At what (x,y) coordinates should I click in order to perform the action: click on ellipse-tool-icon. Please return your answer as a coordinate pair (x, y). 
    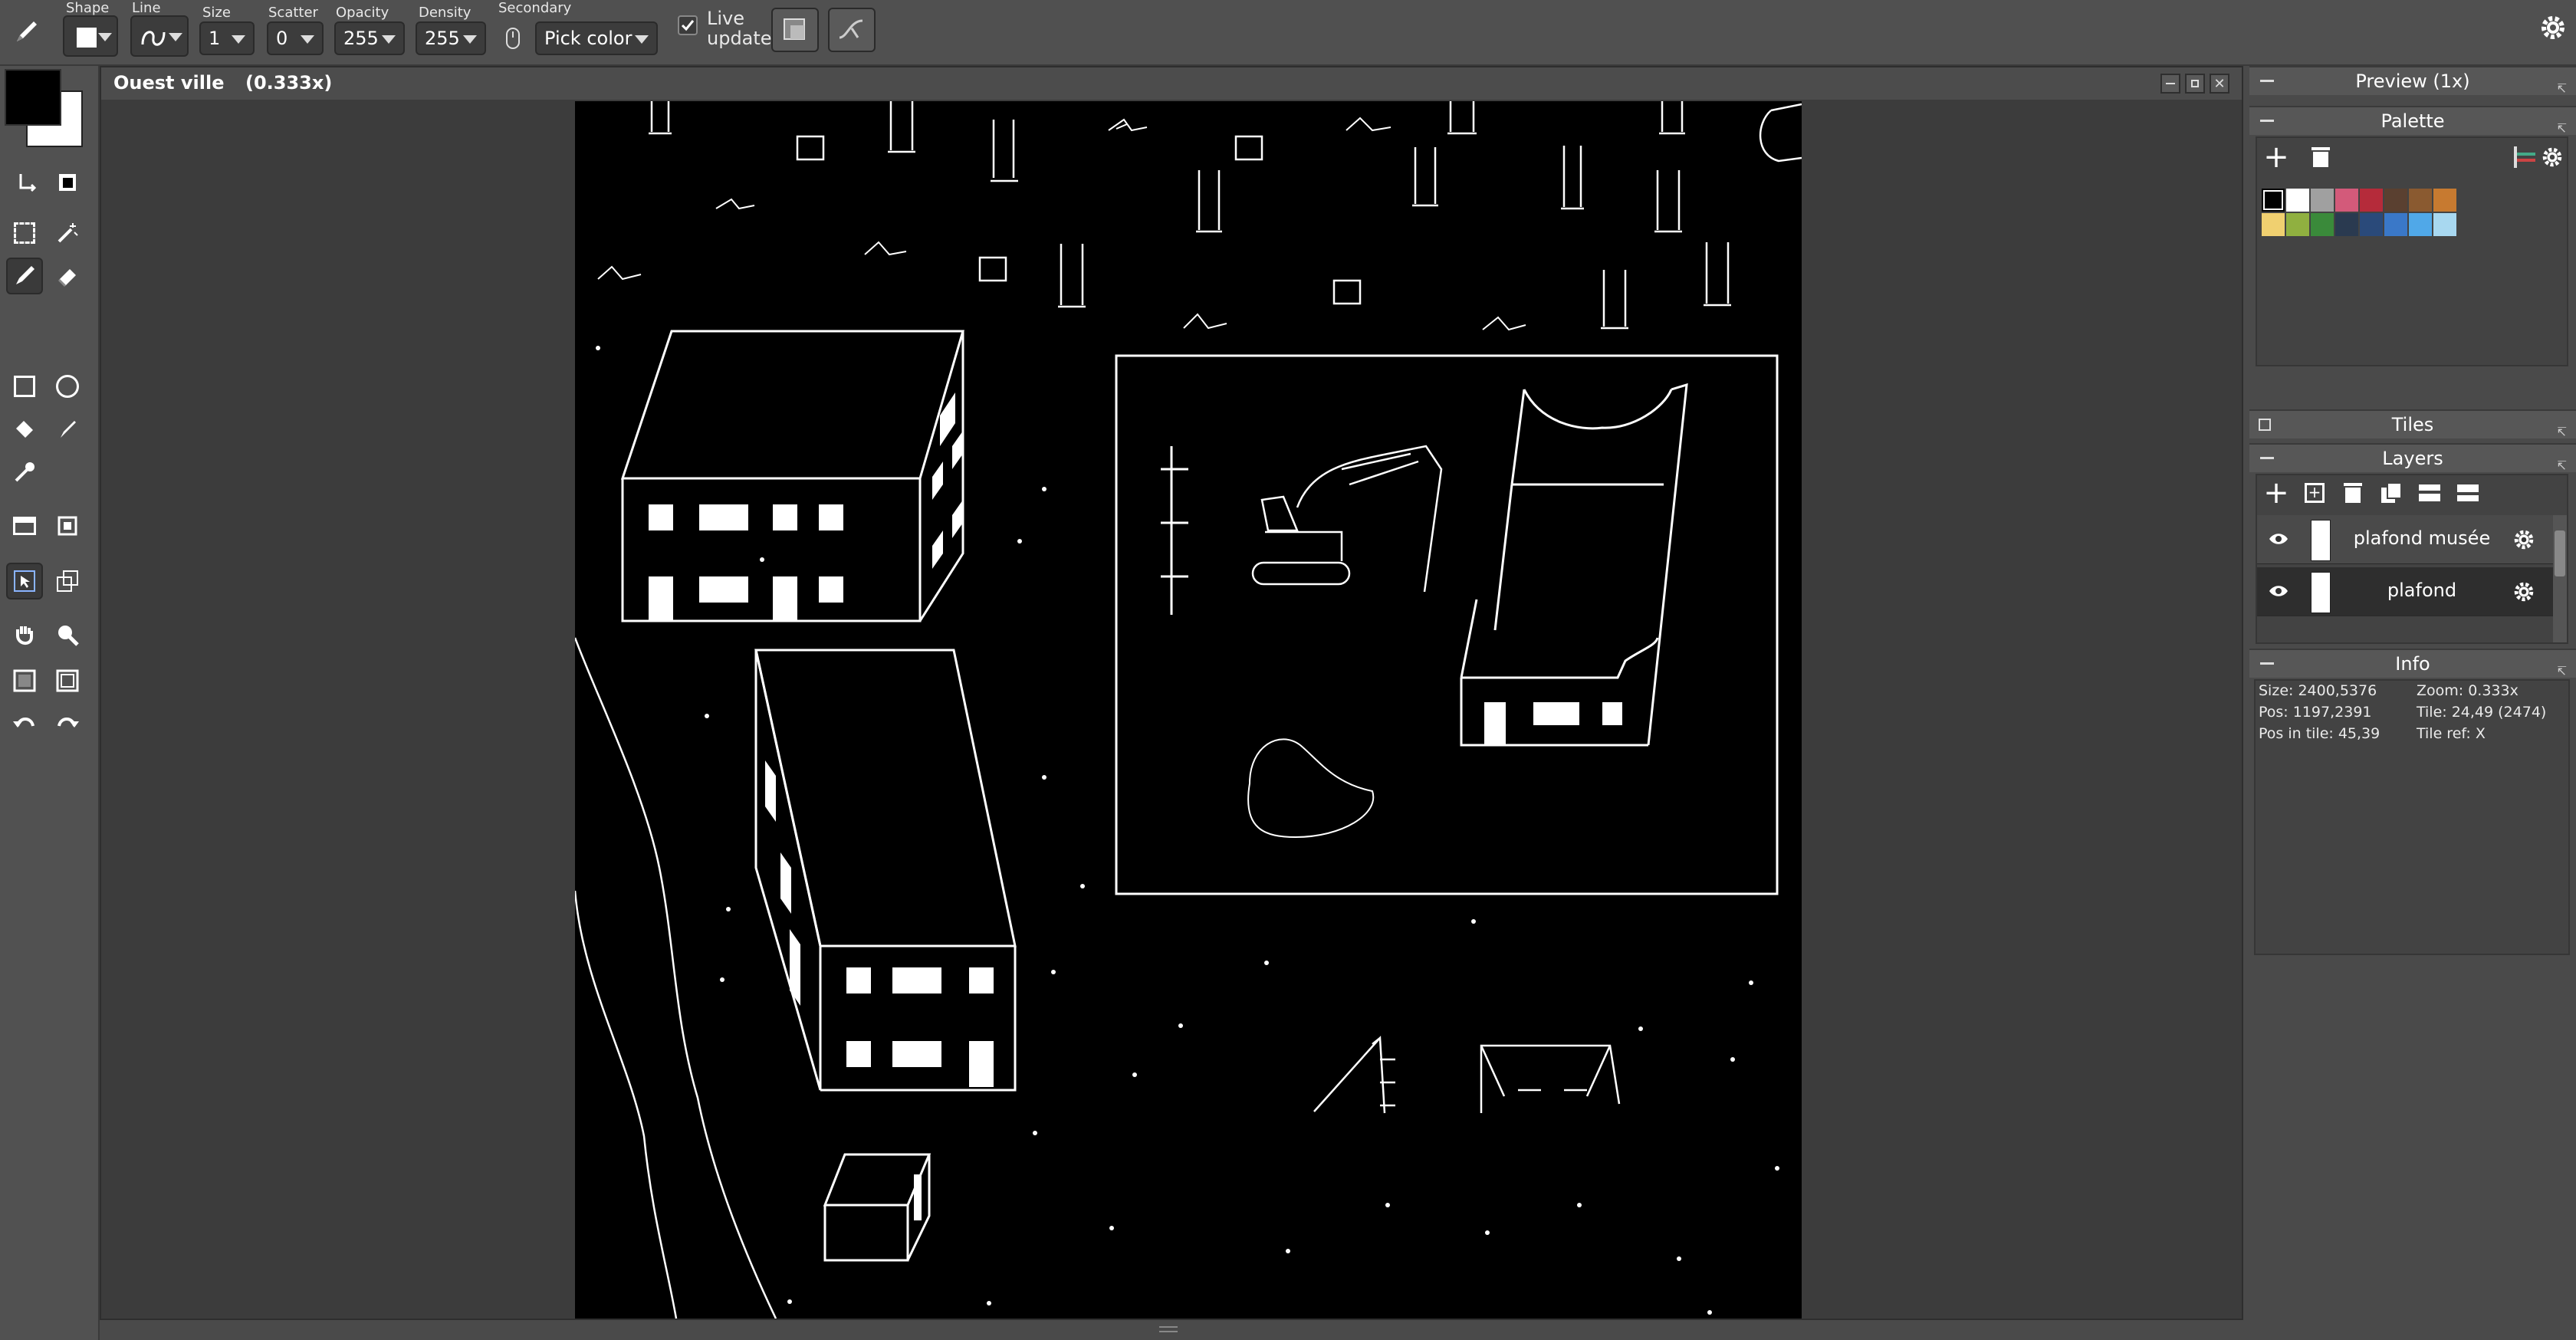
    Looking at the image, I should click on (67, 386).